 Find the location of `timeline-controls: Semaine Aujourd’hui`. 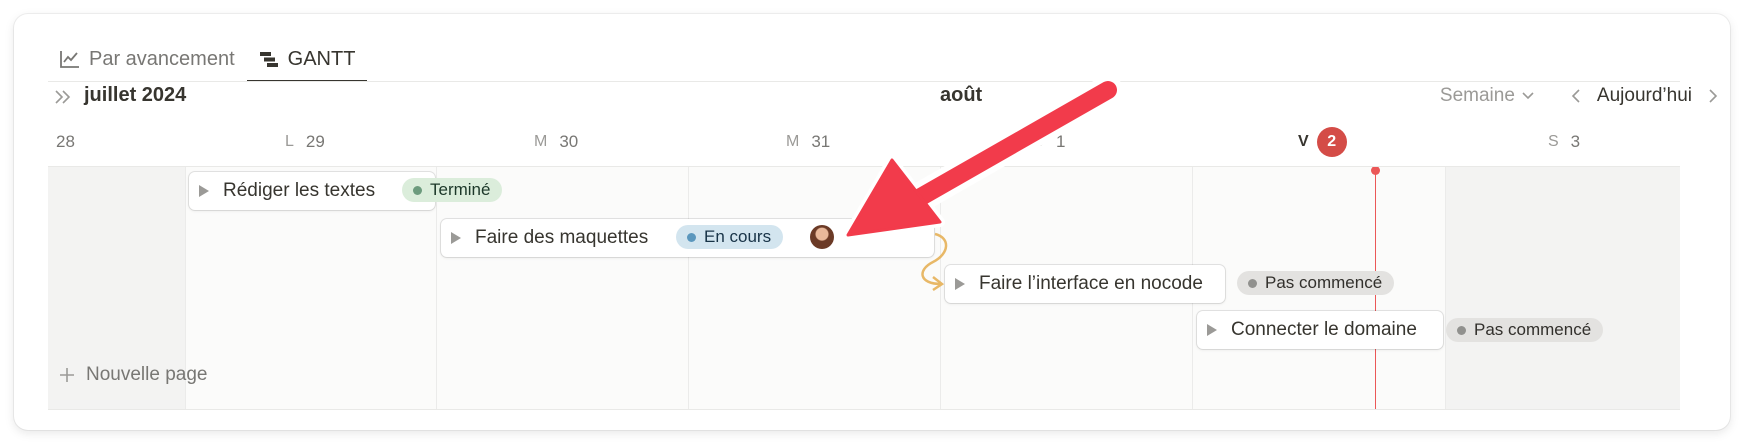

timeline-controls: Semaine Aujourd’hui is located at coordinates (1580, 96).